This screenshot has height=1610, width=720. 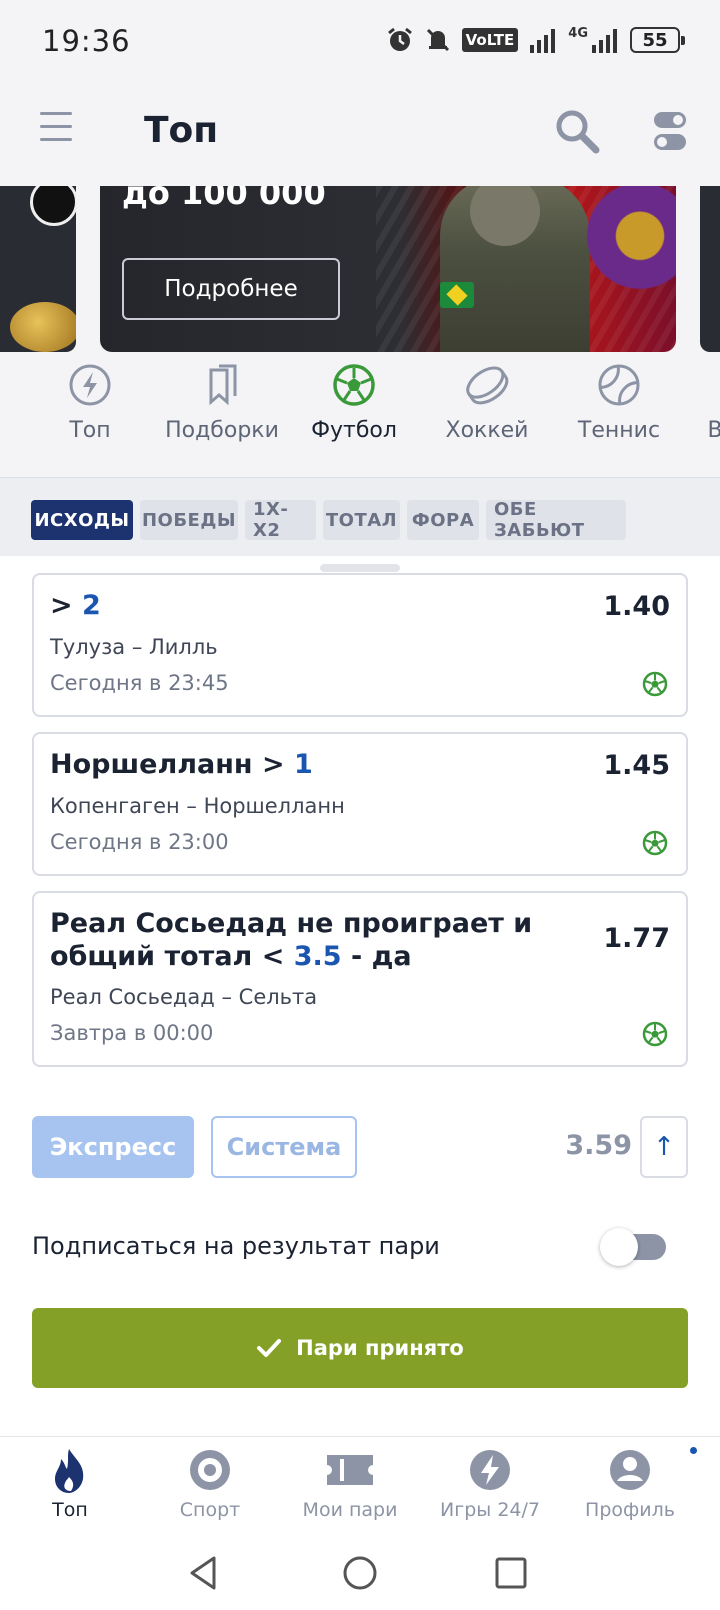 What do you see at coordinates (269, 1348) in the screenshot?
I see `checkmark-icon` at bounding box center [269, 1348].